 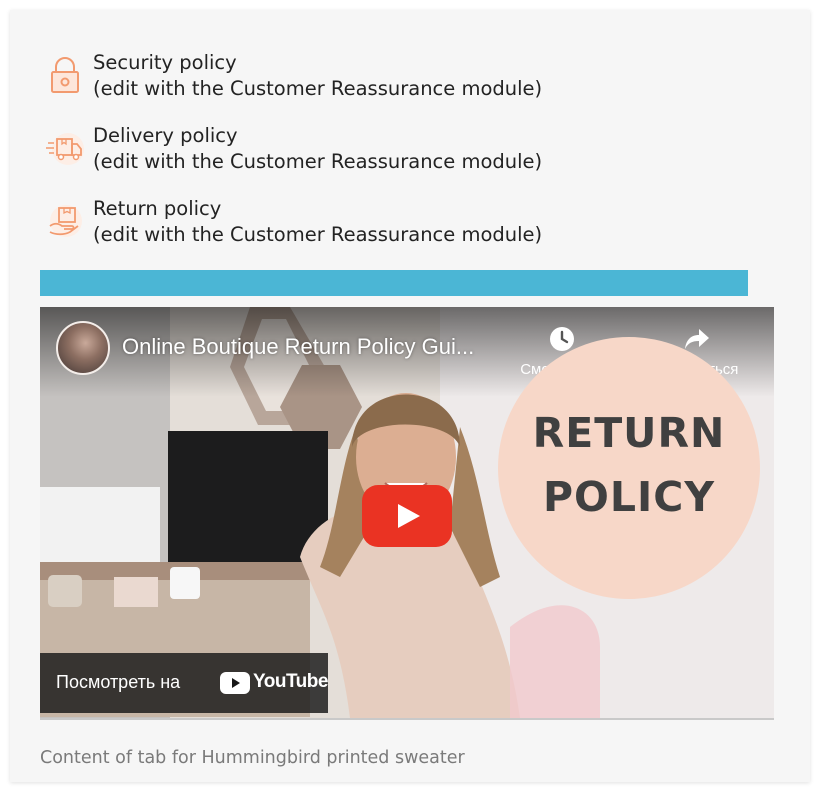 I want to click on watch-on-youtube-button: Посмотреть на YouTube, so click(x=184, y=683).